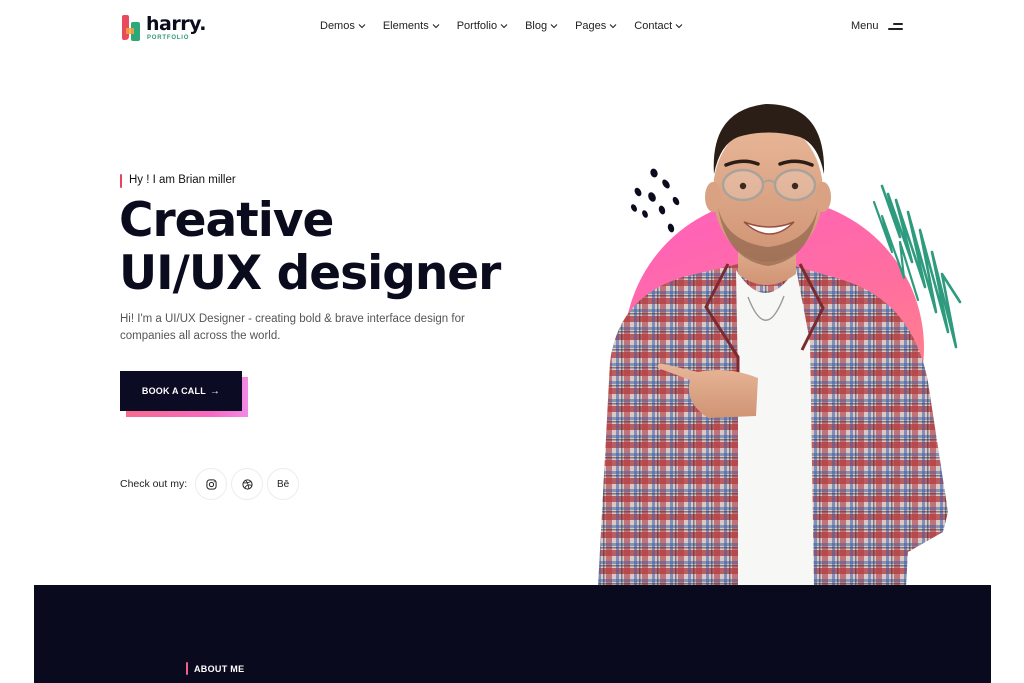 This screenshot has width=1024, height=683. I want to click on nav-item-pages: Pages, so click(596, 26).